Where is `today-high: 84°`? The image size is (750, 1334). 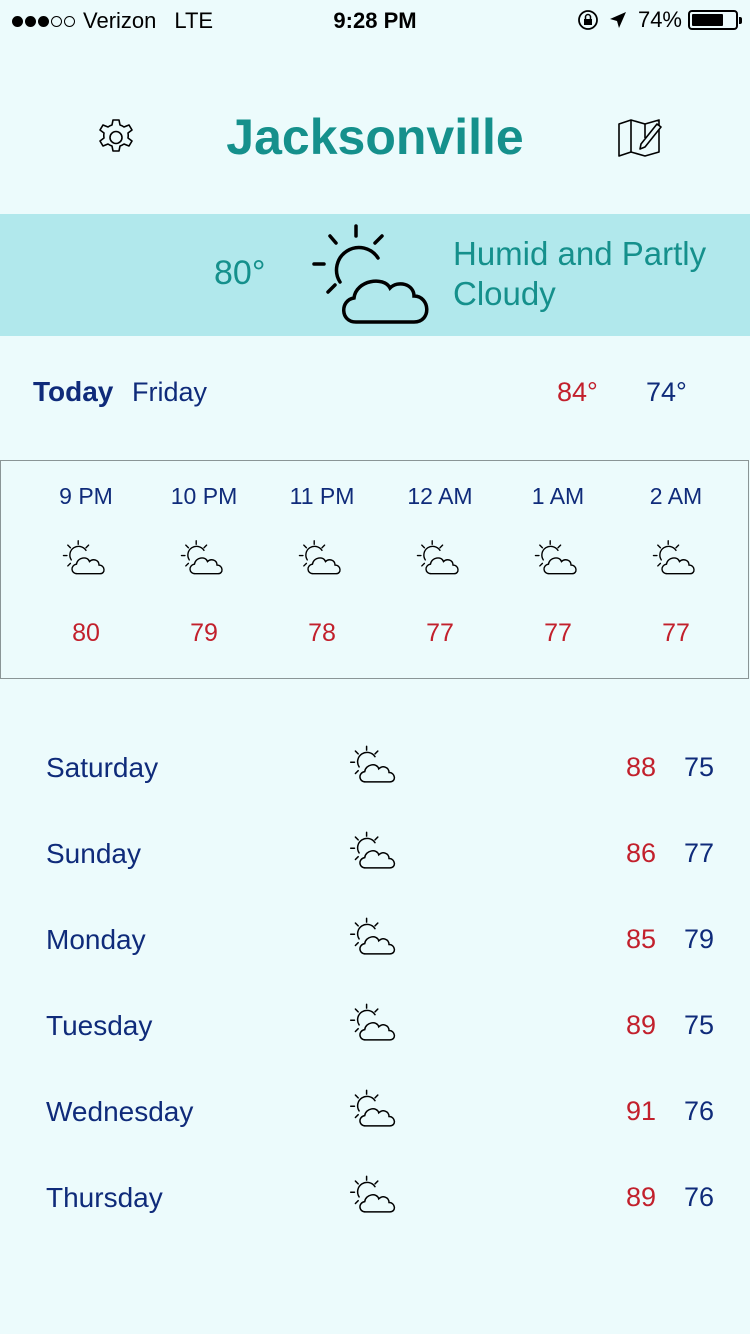
today-high: 84° is located at coordinates (577, 392).